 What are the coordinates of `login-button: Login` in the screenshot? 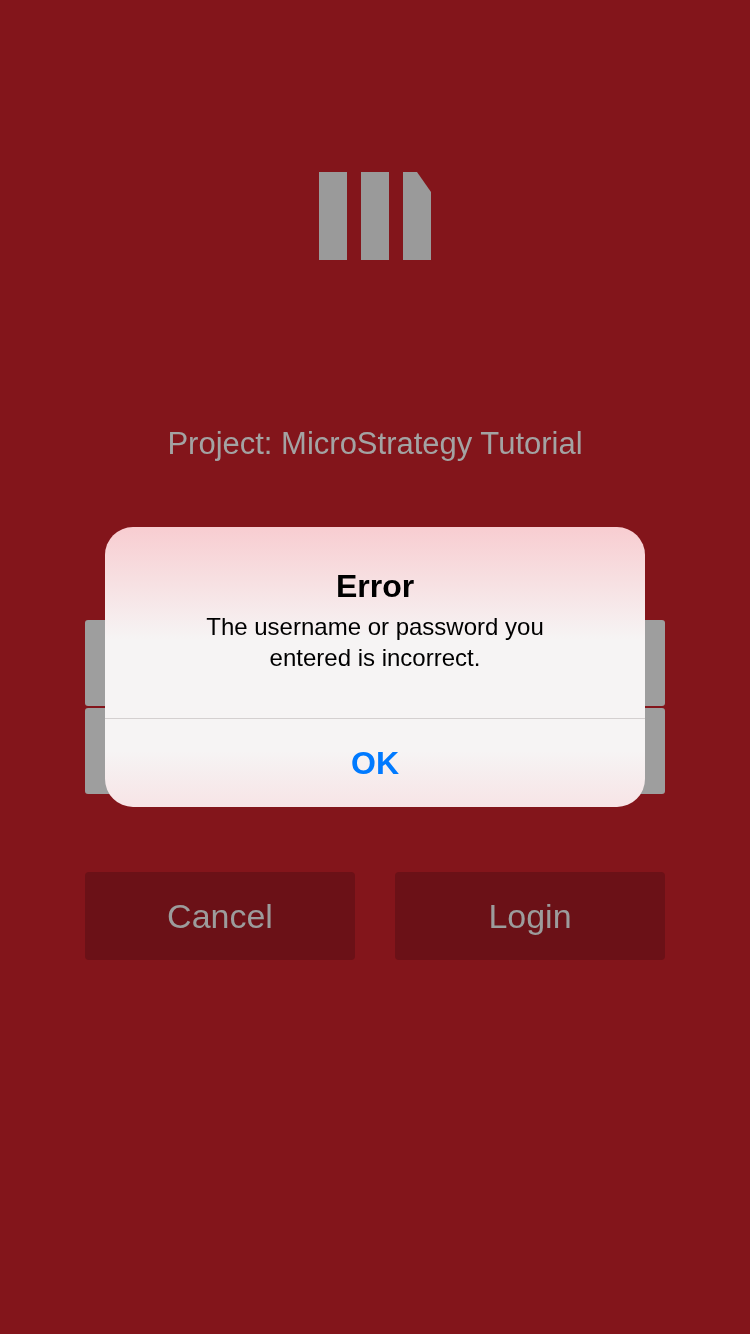 It's located at (530, 916).